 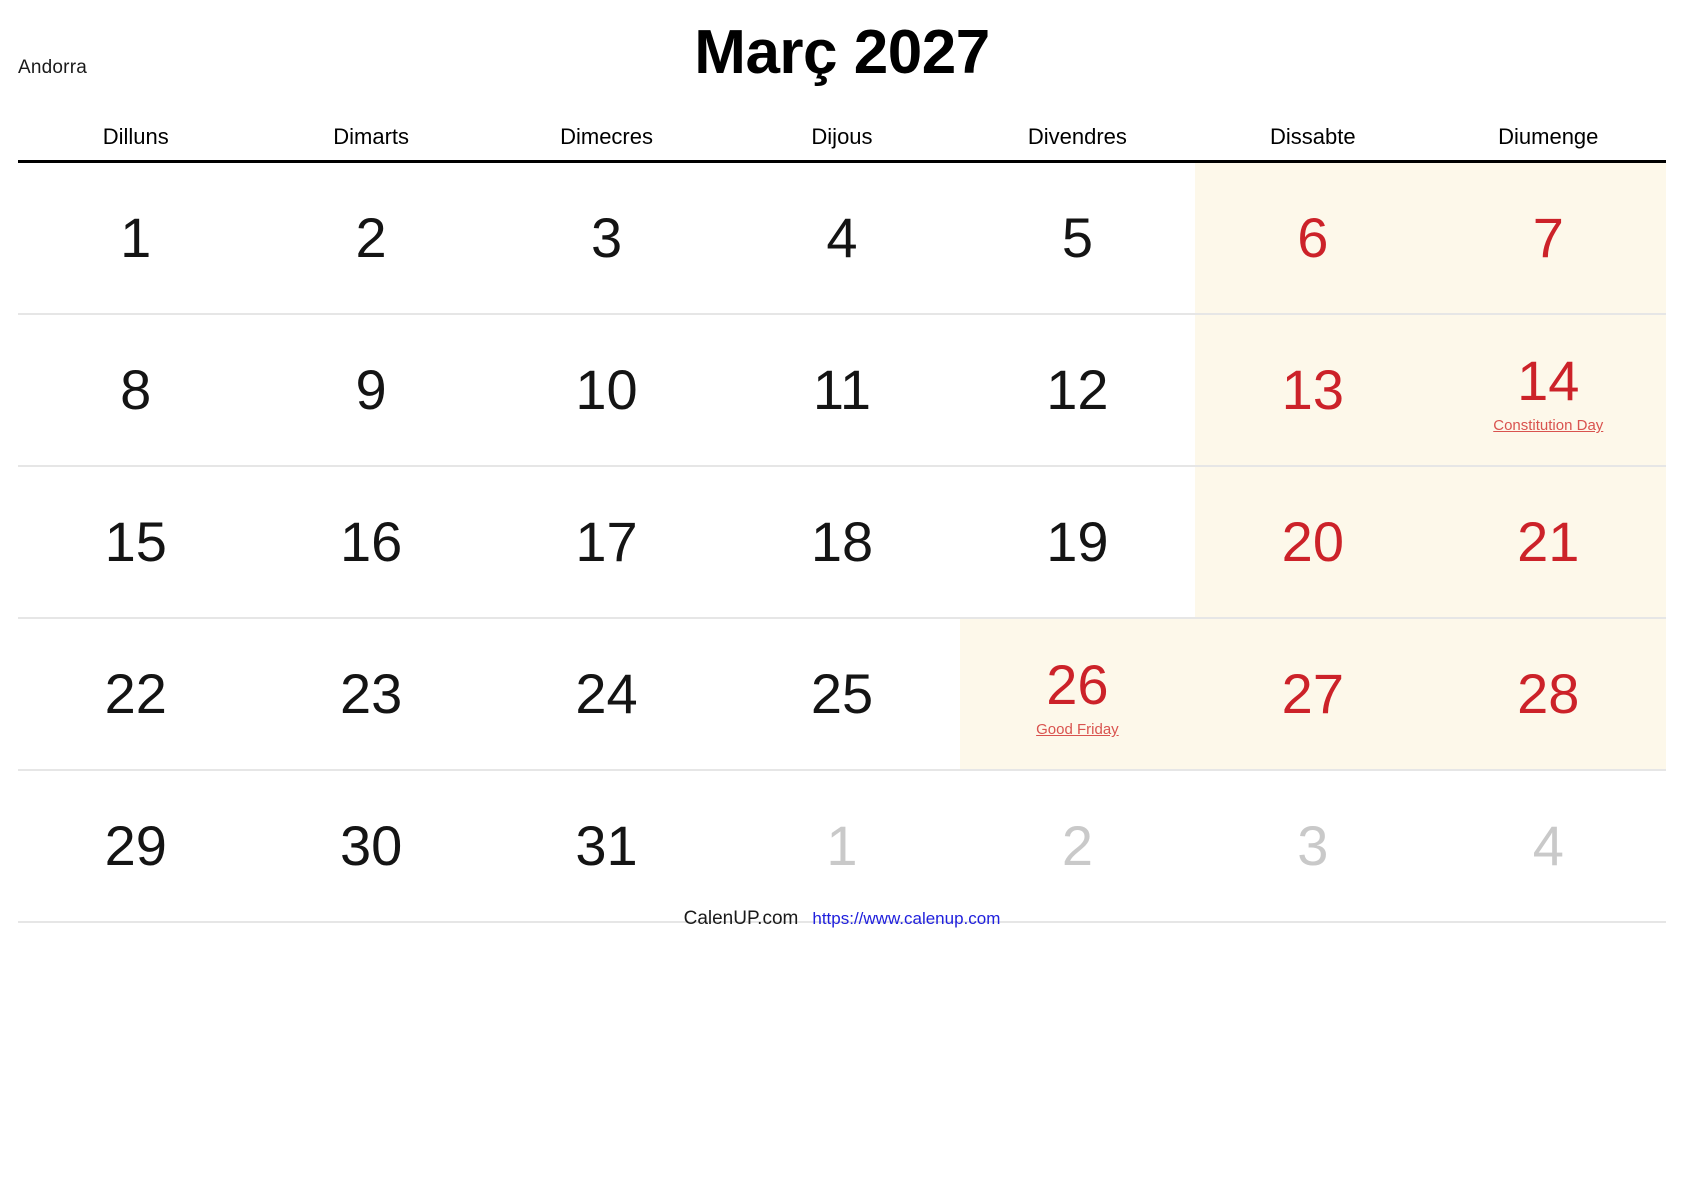 I want to click on calendar-day-cell: 26 Good Friday, so click(x=1077, y=694).